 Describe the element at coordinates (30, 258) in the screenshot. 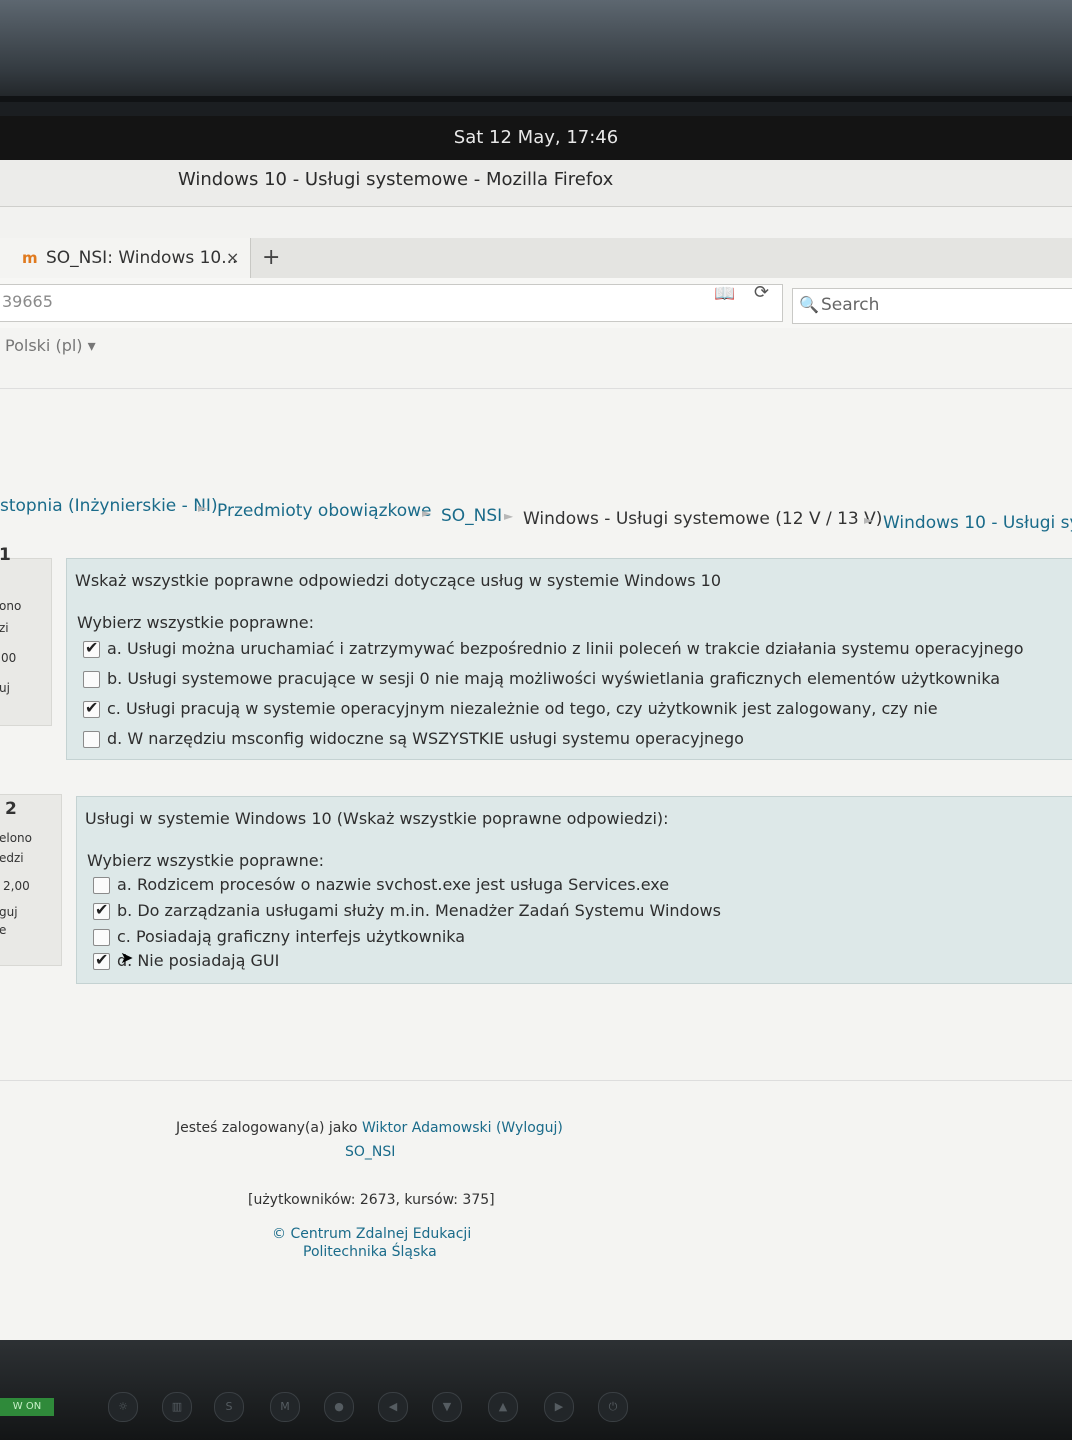

I see `moodle-favicon-icon: m` at that location.